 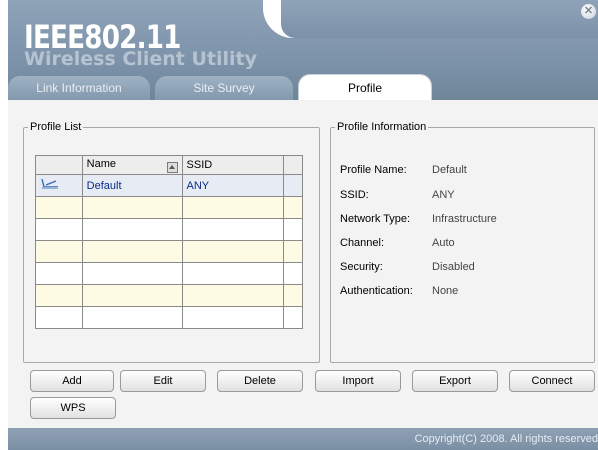 I want to click on row-header-cell, so click(x=59, y=165).